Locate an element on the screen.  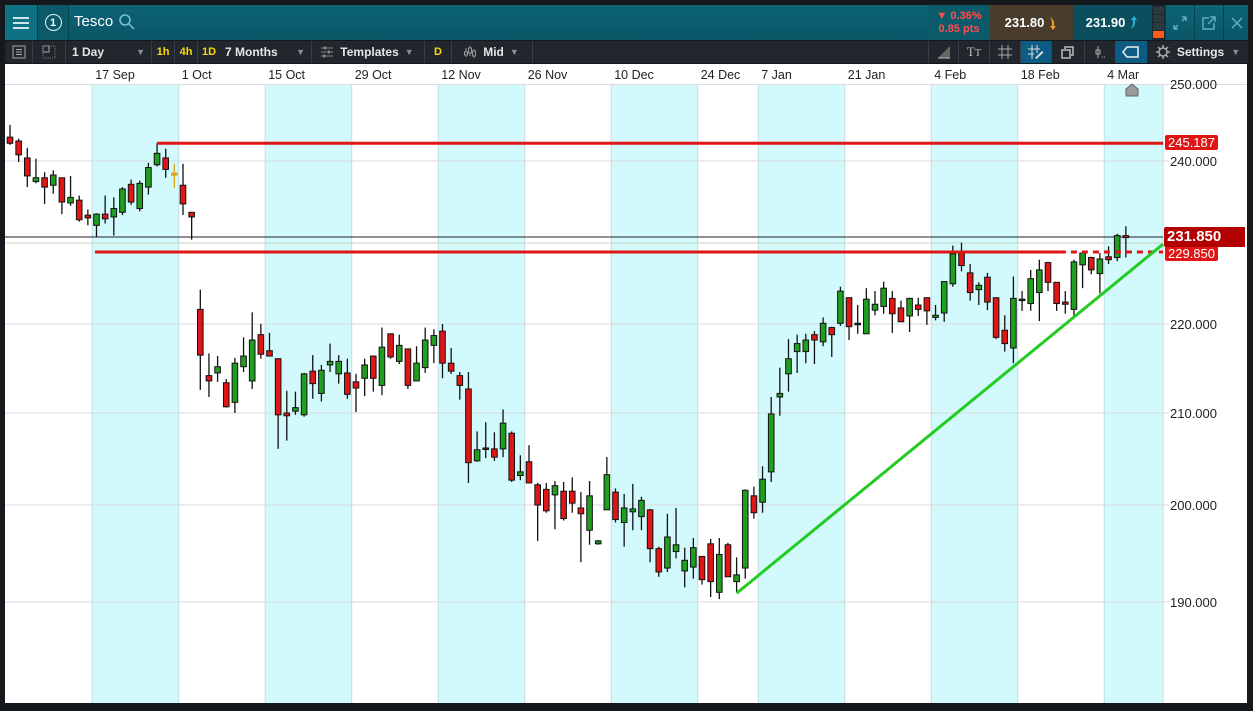
close-button is located at coordinates (1236, 22).